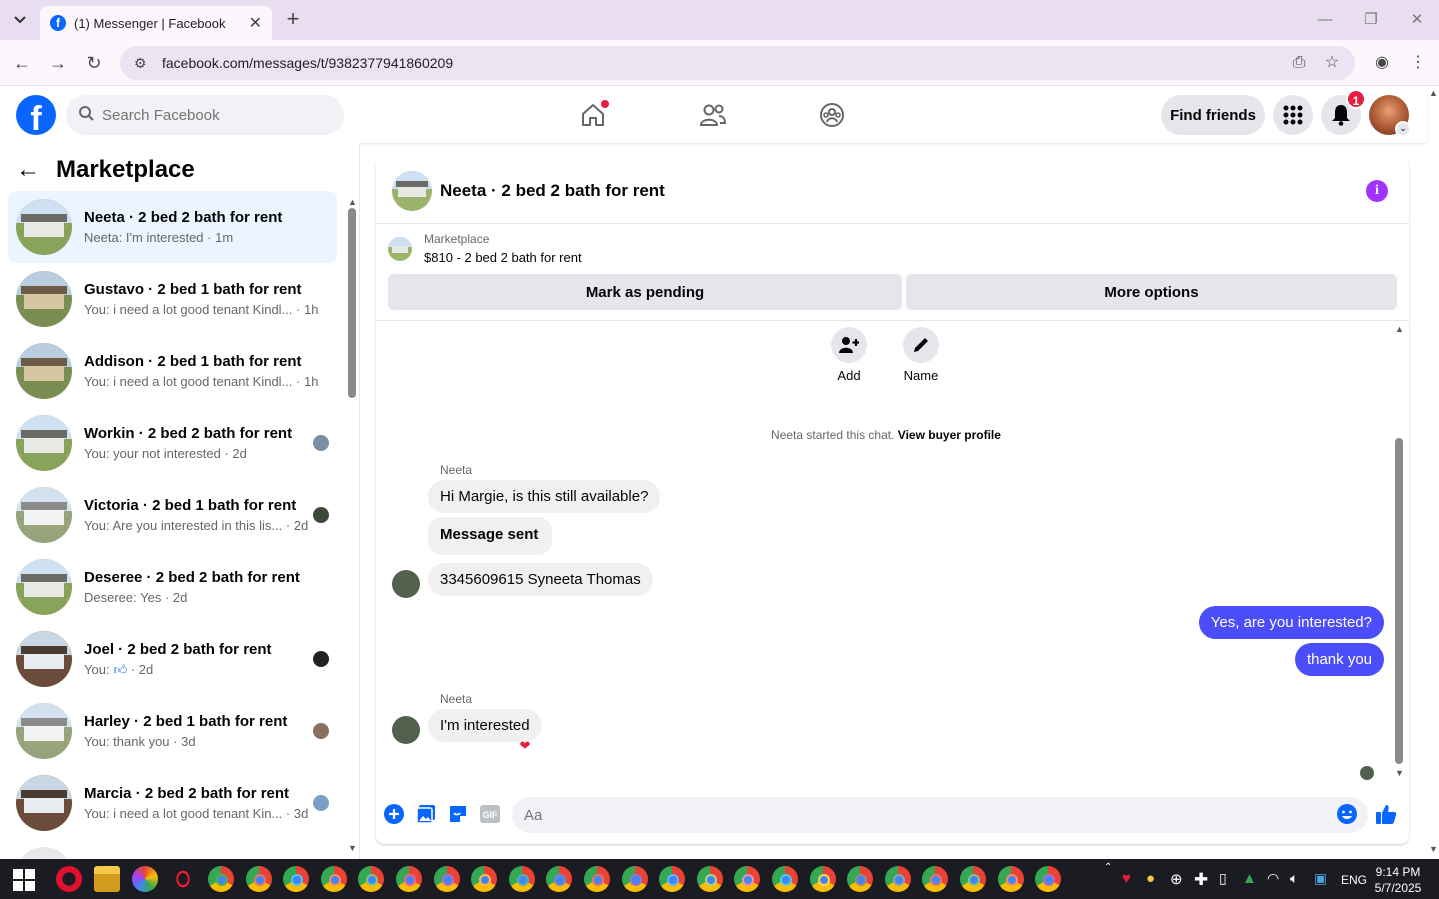 The width and height of the screenshot is (1439, 899). What do you see at coordinates (1332, 63) in the screenshot?
I see `bookmark-star-icon: ☆` at bounding box center [1332, 63].